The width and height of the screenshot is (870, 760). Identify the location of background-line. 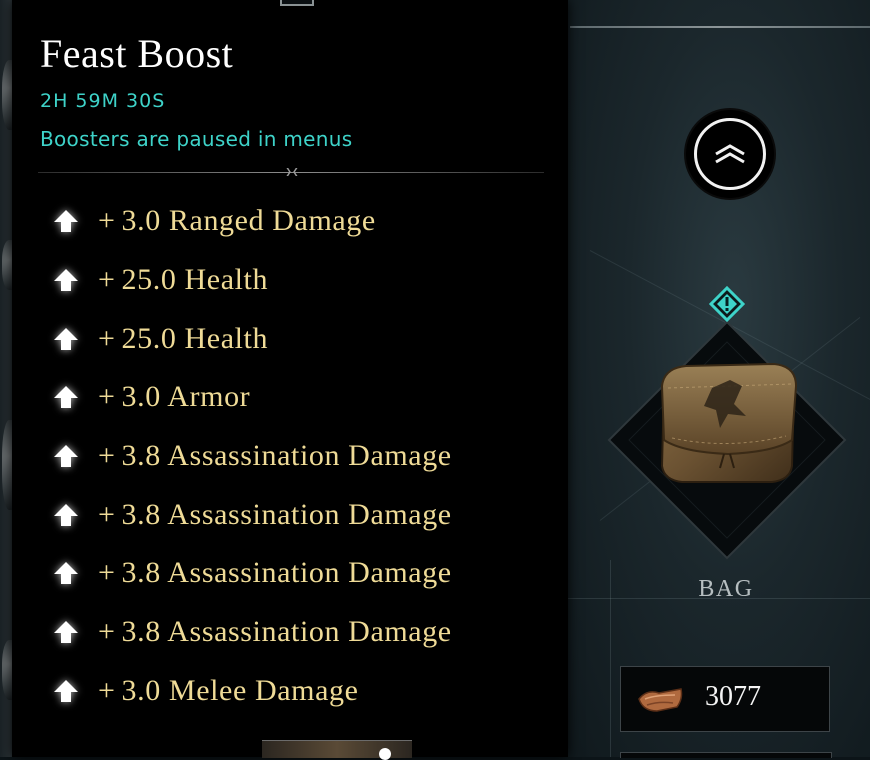
(610, 658).